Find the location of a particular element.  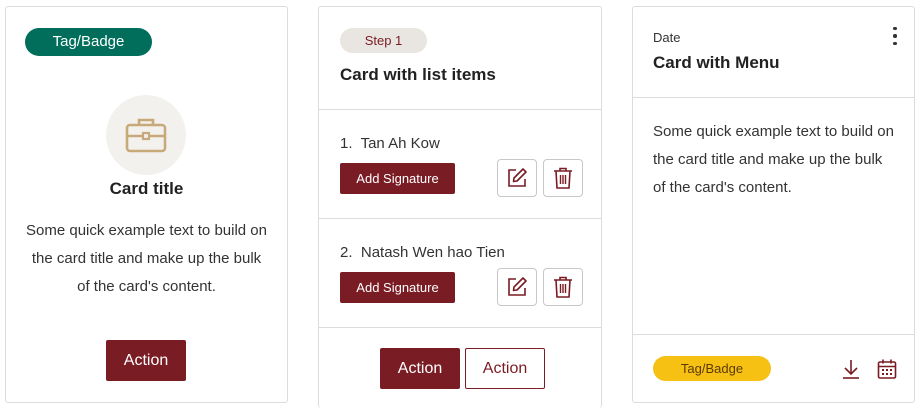

briefcase-icon-container is located at coordinates (146, 135).